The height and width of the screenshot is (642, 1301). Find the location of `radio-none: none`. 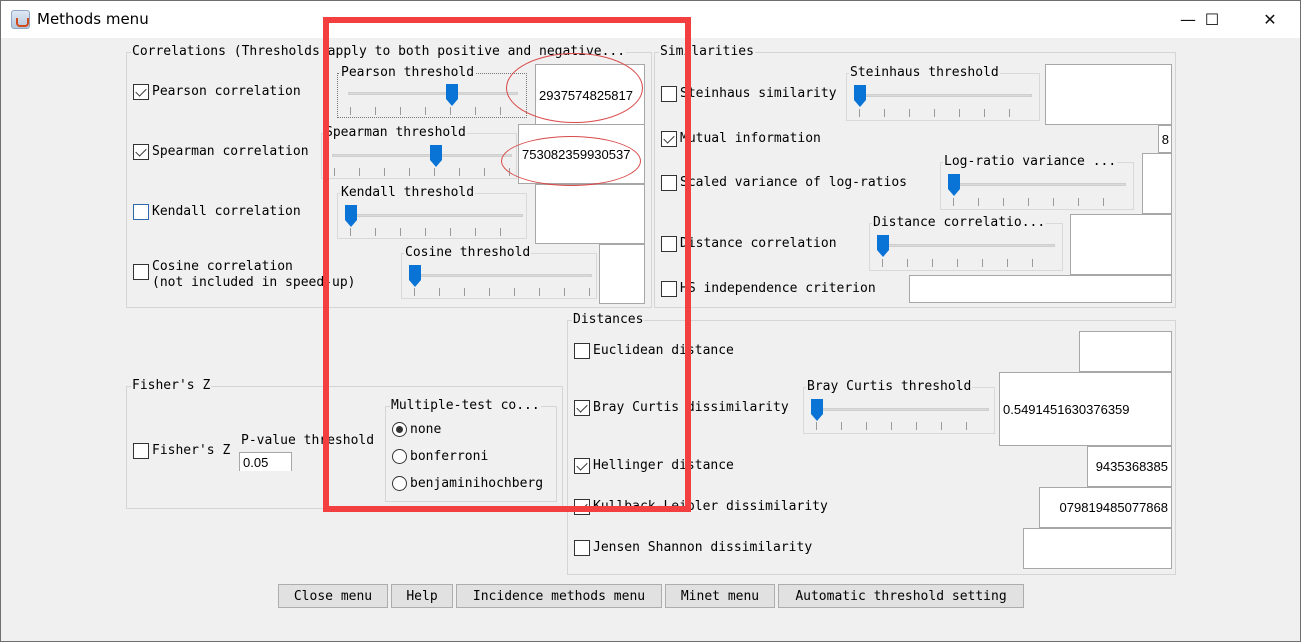

radio-none: none is located at coordinates (416, 429).